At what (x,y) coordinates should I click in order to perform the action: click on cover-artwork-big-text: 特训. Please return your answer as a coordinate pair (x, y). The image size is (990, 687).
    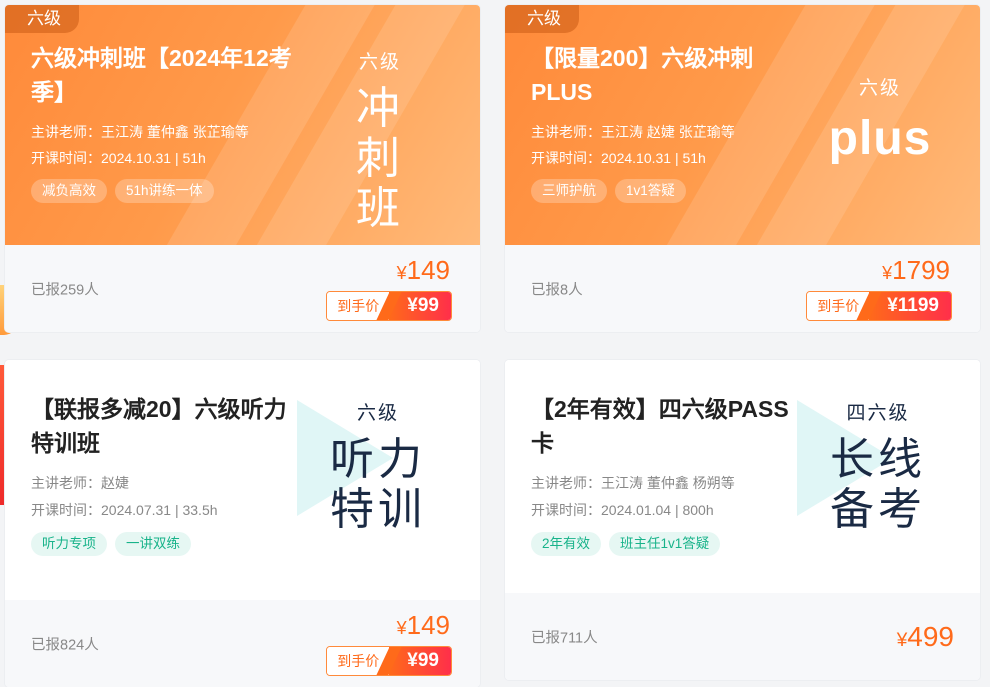
    Looking at the image, I should click on (378, 509).